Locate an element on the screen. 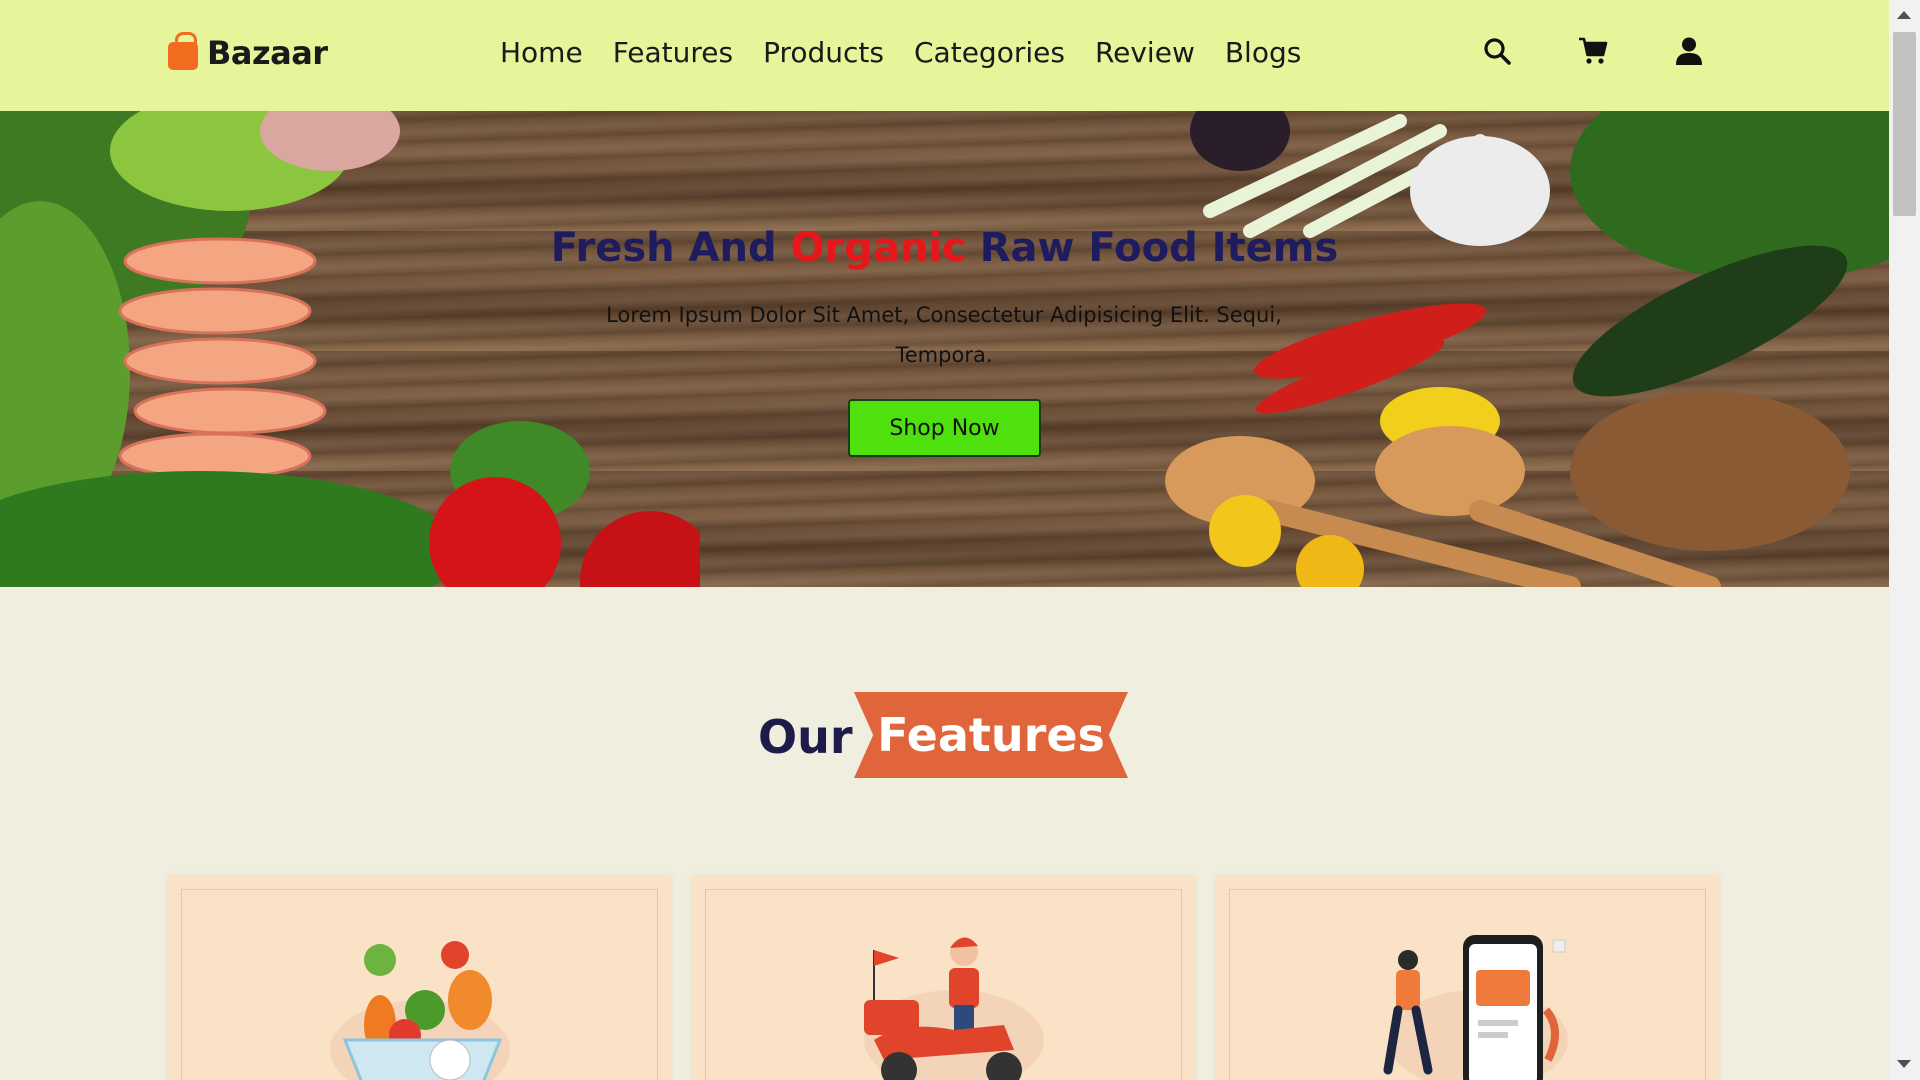  cart-icon is located at coordinates (1593, 51).